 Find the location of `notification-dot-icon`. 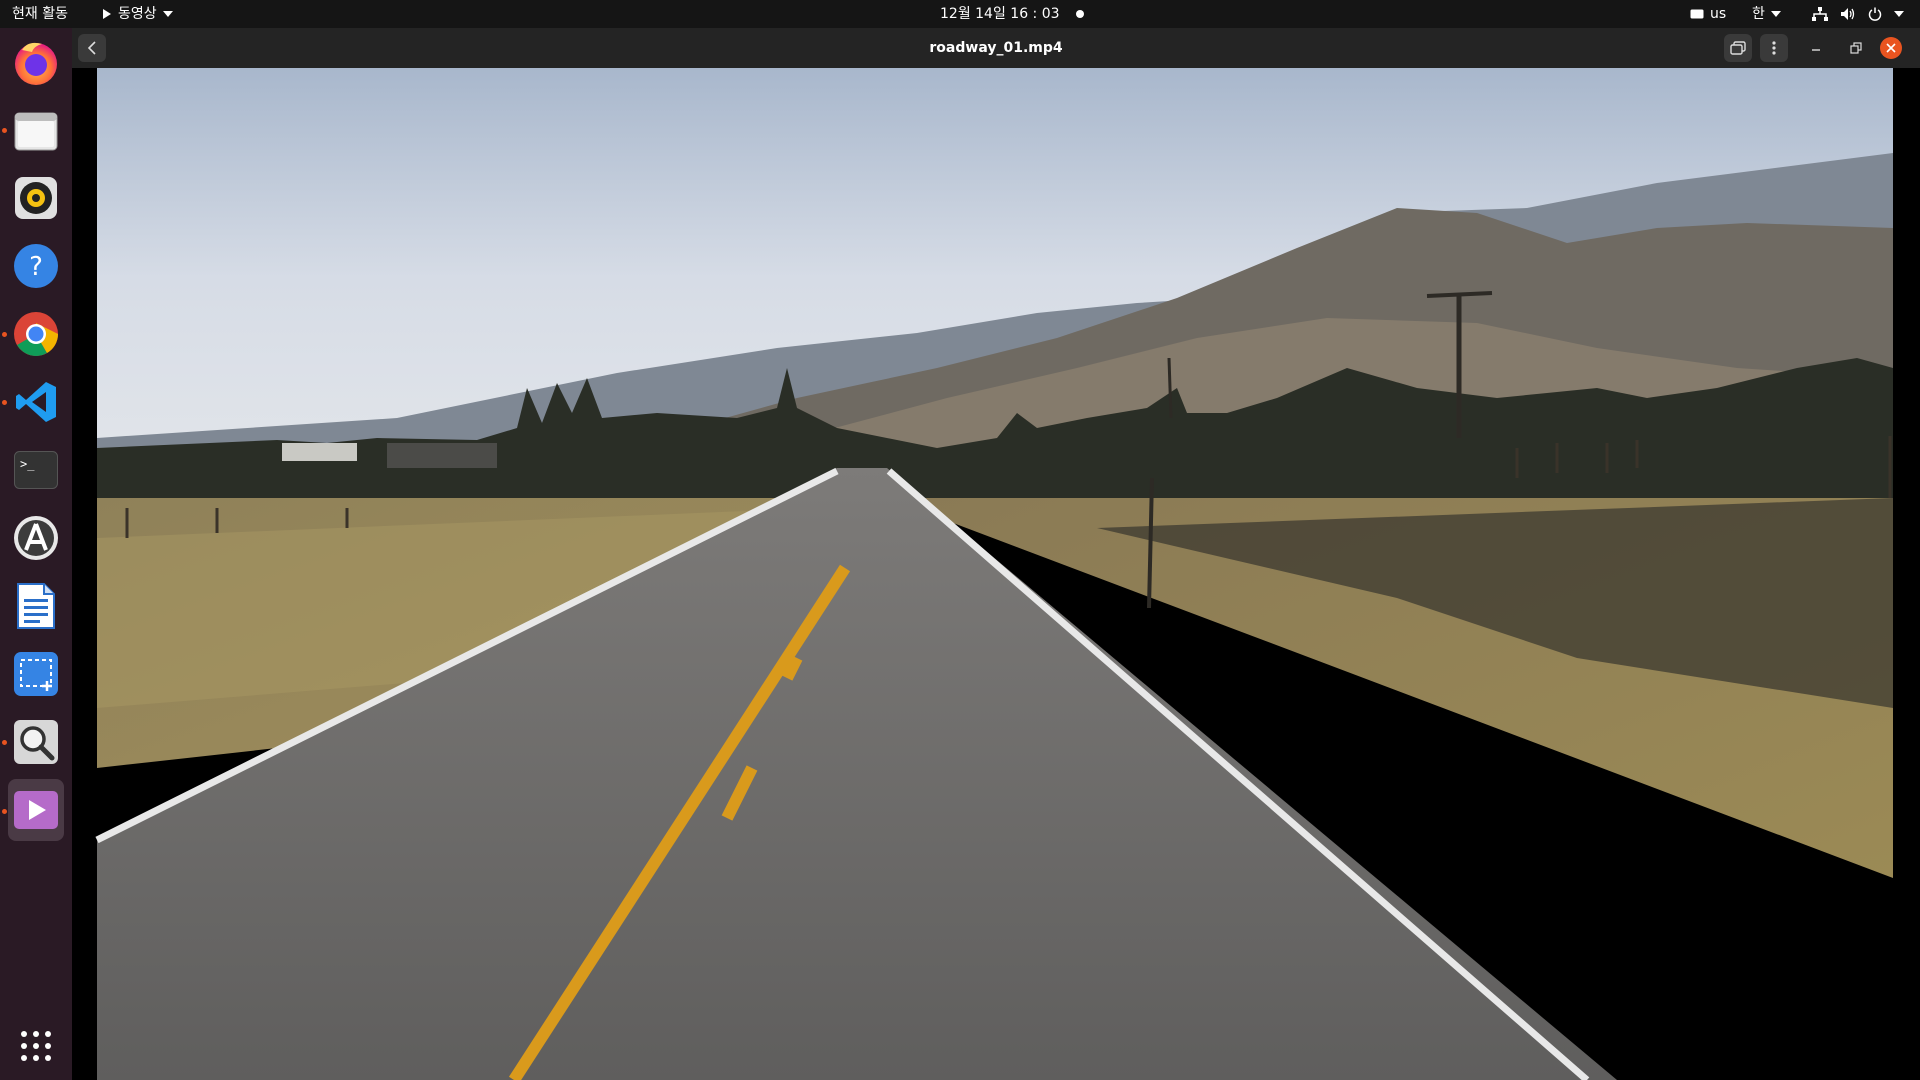

notification-dot-icon is located at coordinates (1079, 14).